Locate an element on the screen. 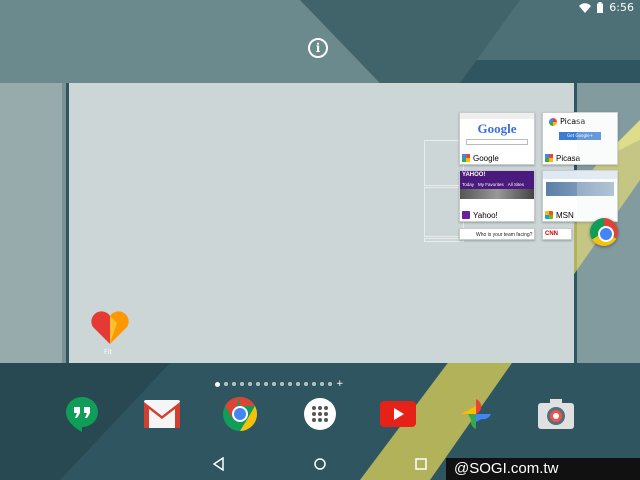 The image size is (640, 480). gmail-icon is located at coordinates (162, 414).